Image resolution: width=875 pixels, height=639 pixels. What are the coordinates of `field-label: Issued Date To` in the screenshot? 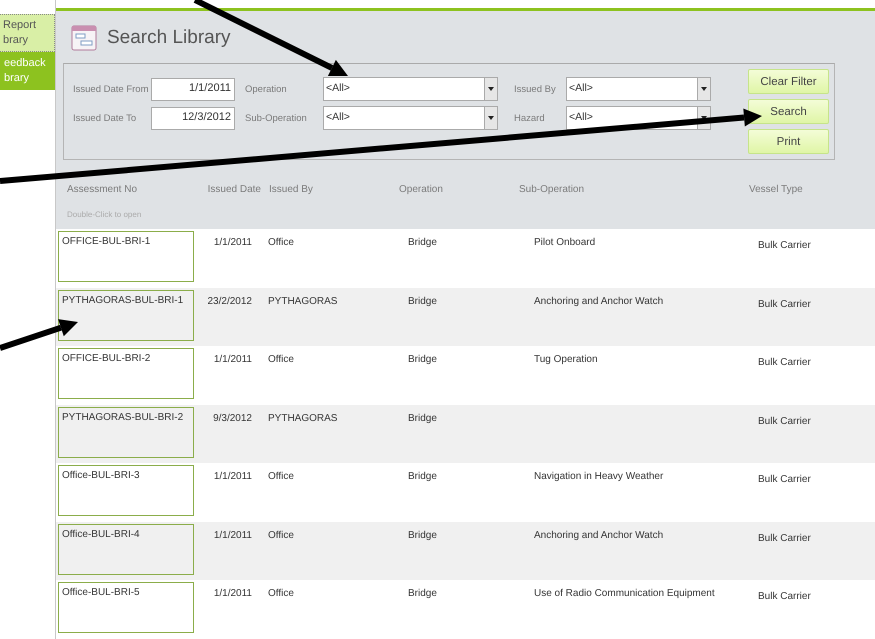 It's located at (105, 118).